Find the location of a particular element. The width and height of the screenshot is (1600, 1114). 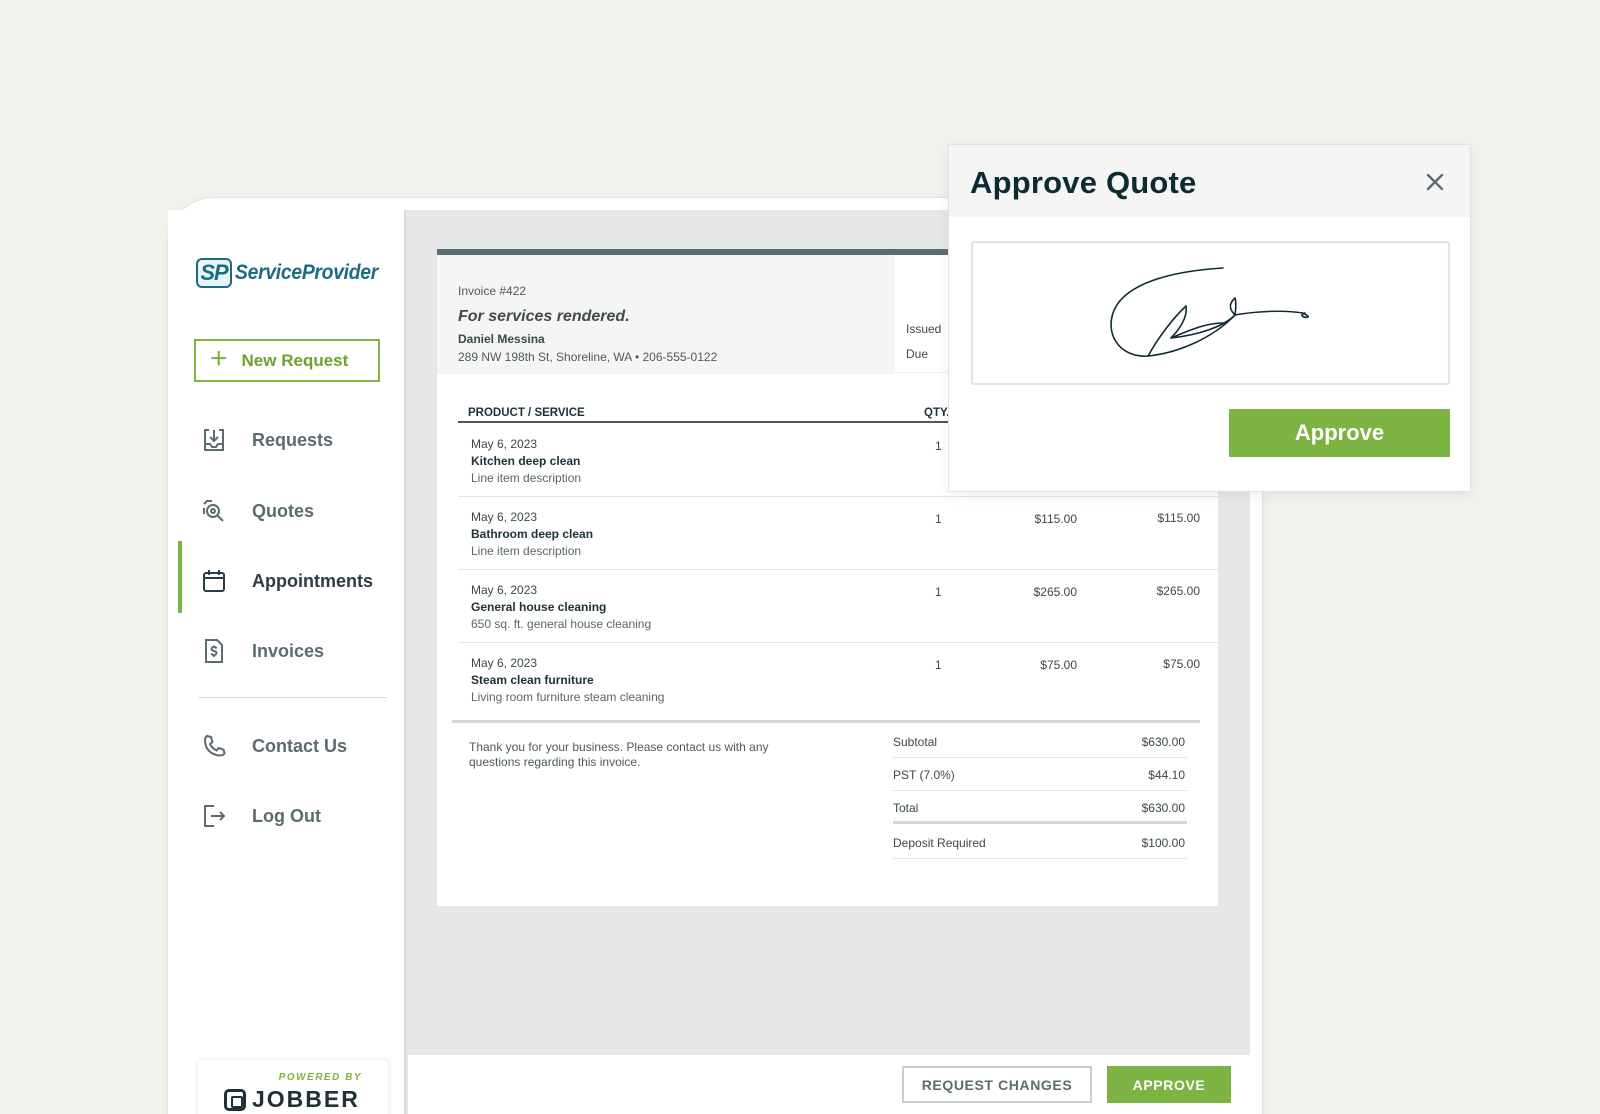

line-item-total: $75.00 is located at coordinates (1181, 664).